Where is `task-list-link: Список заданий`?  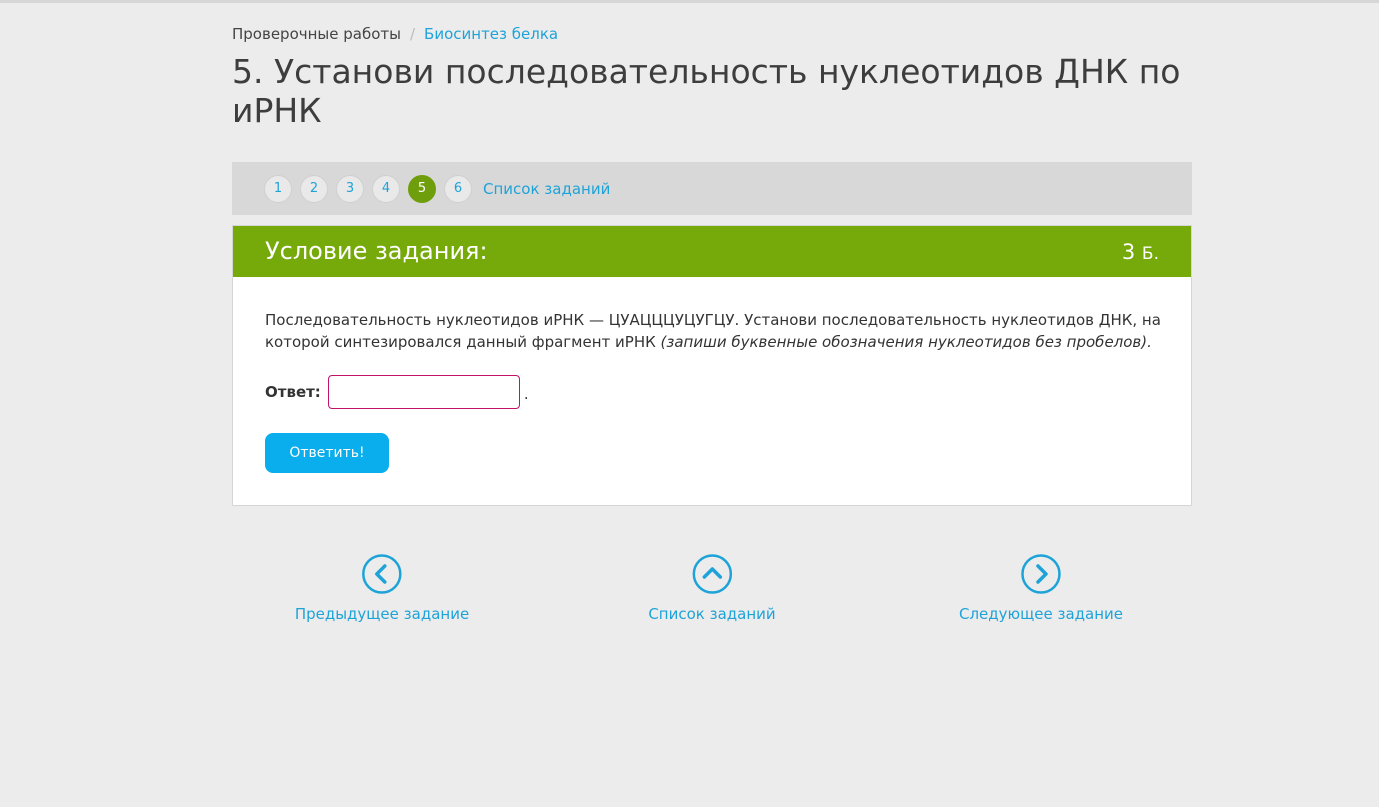 task-list-link: Список заданий is located at coordinates (712, 588).